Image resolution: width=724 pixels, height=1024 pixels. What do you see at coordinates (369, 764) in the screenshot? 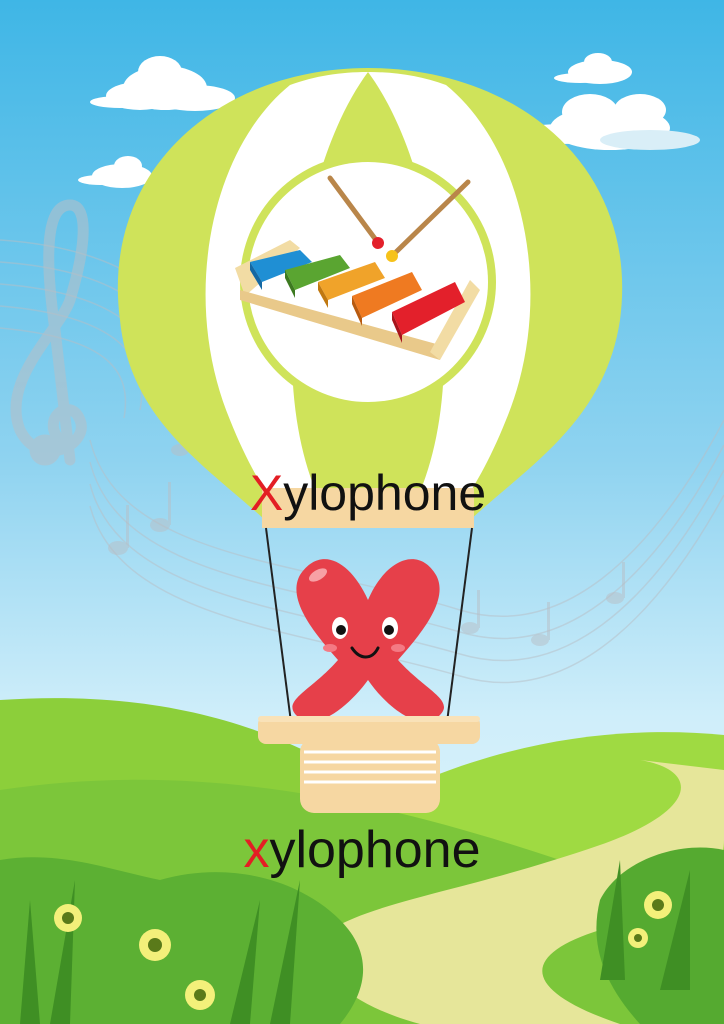
I see `basket-icon` at bounding box center [369, 764].